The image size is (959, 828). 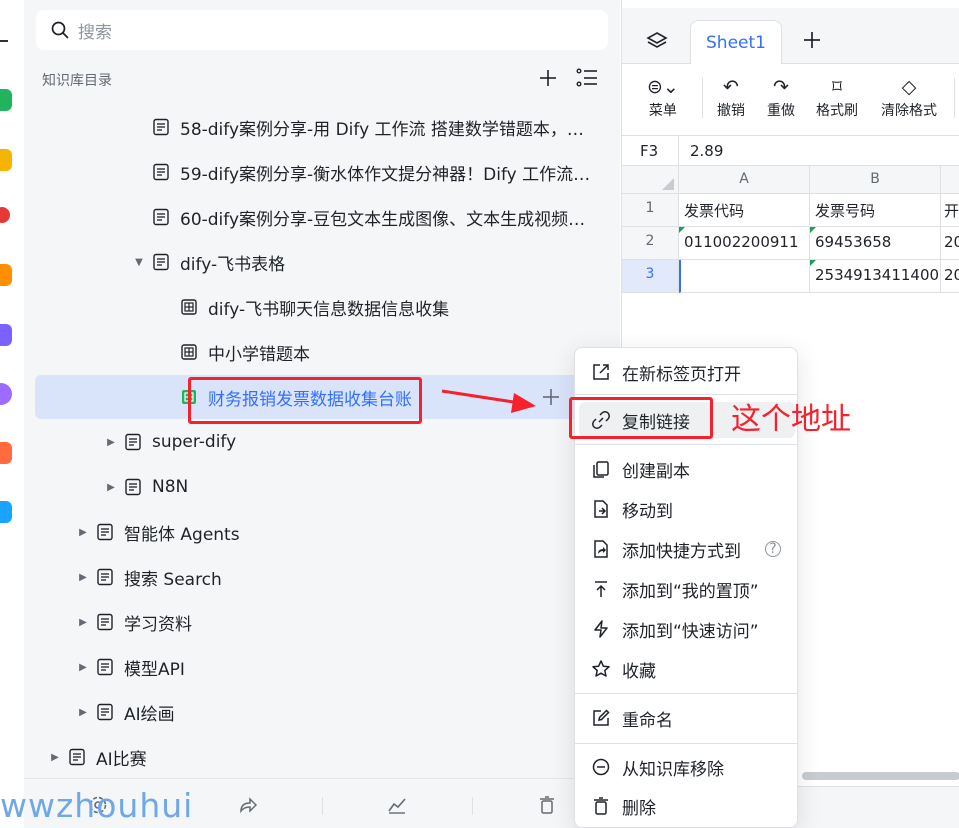 I want to click on table-cell: 发票号码, so click(x=875, y=210).